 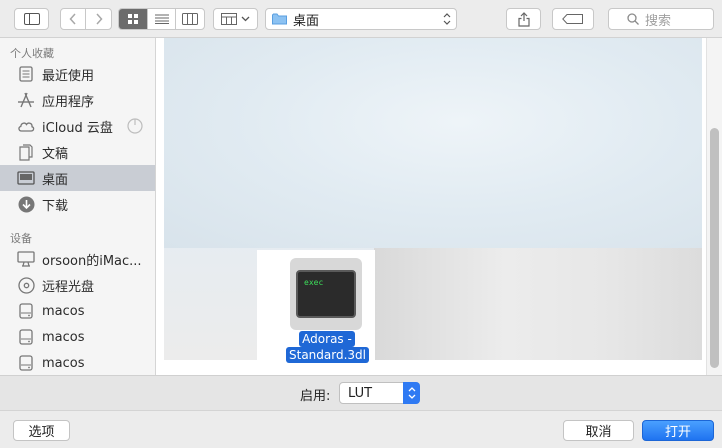 I want to click on file-icon-text: exec, so click(x=314, y=282).